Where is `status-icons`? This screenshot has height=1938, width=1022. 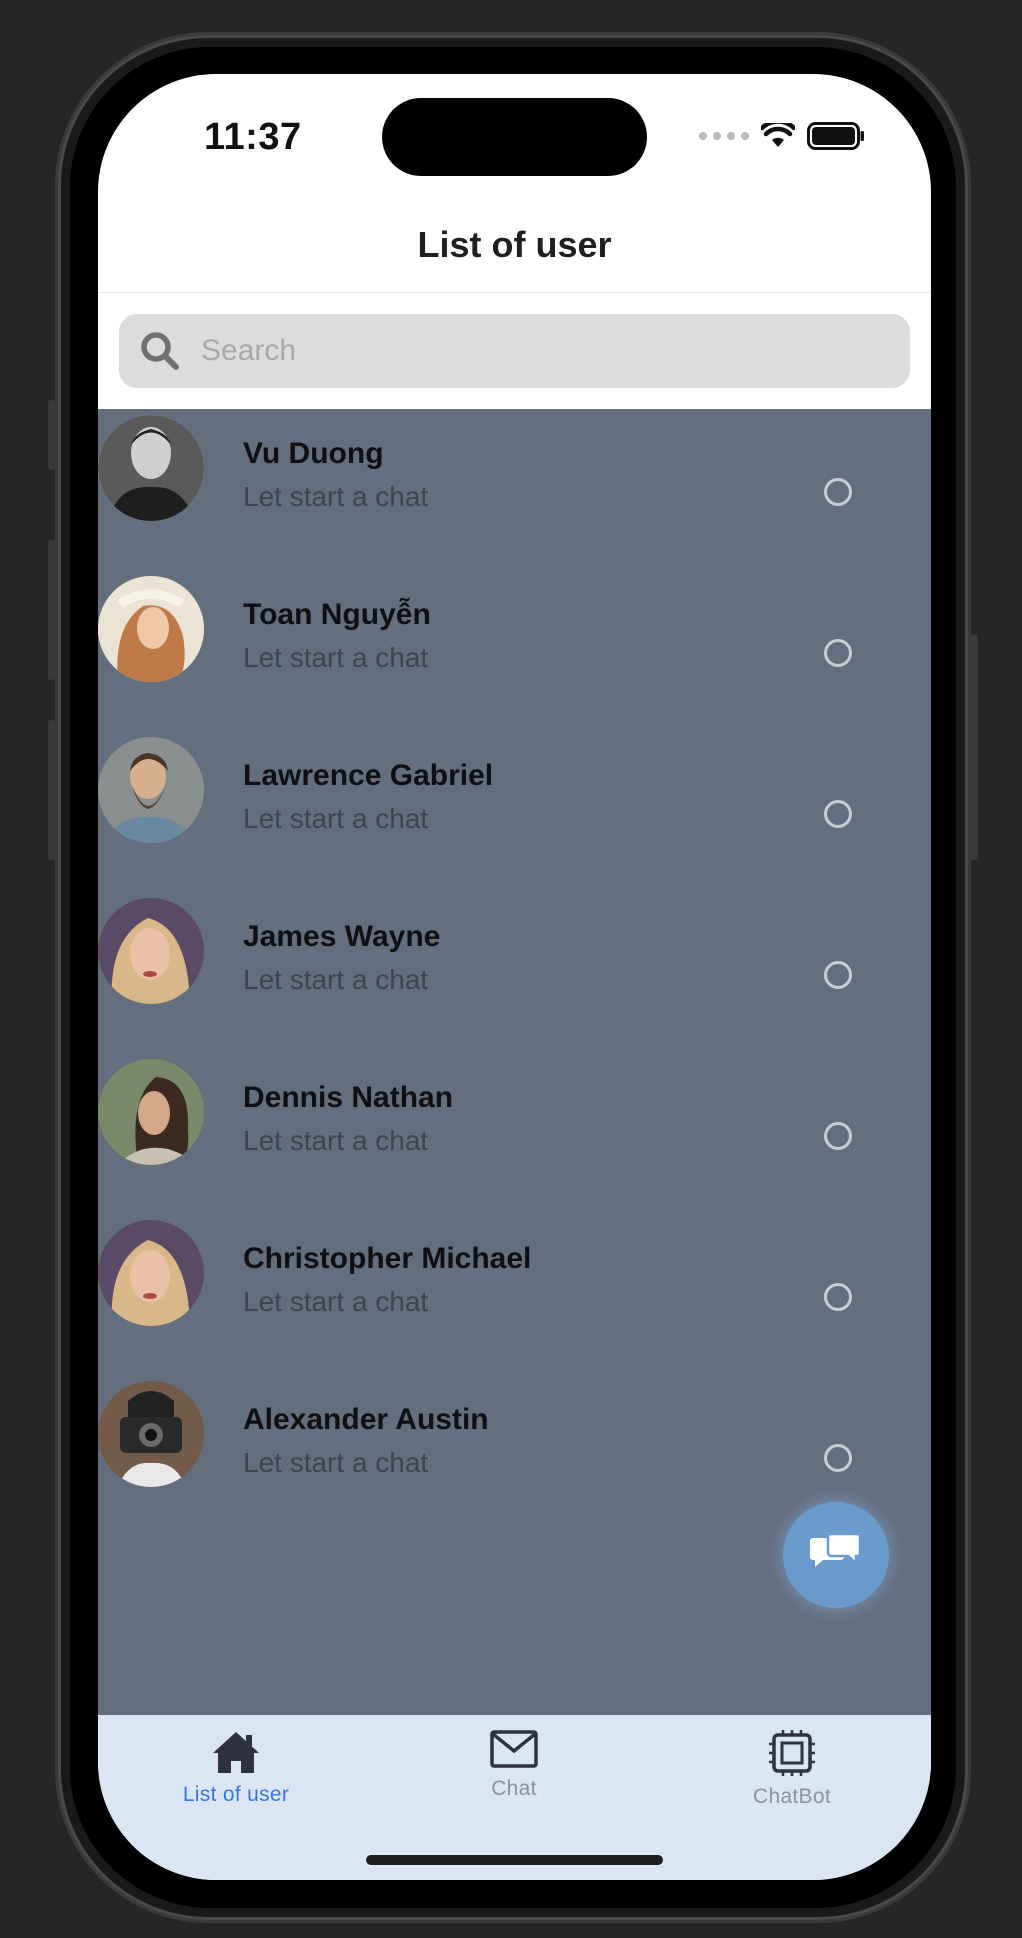 status-icons is located at coordinates (782, 136).